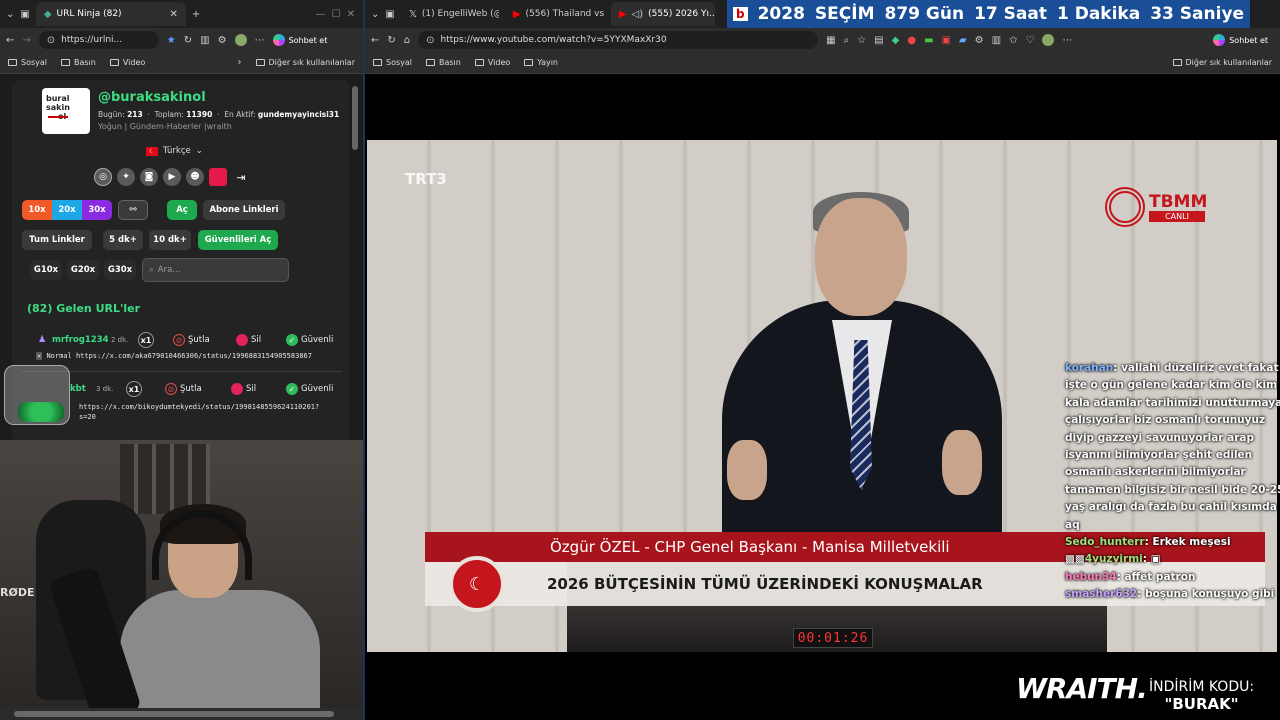 This screenshot has height=720, width=1280. What do you see at coordinates (218, 177) in the screenshot?
I see `kick-icon` at bounding box center [218, 177].